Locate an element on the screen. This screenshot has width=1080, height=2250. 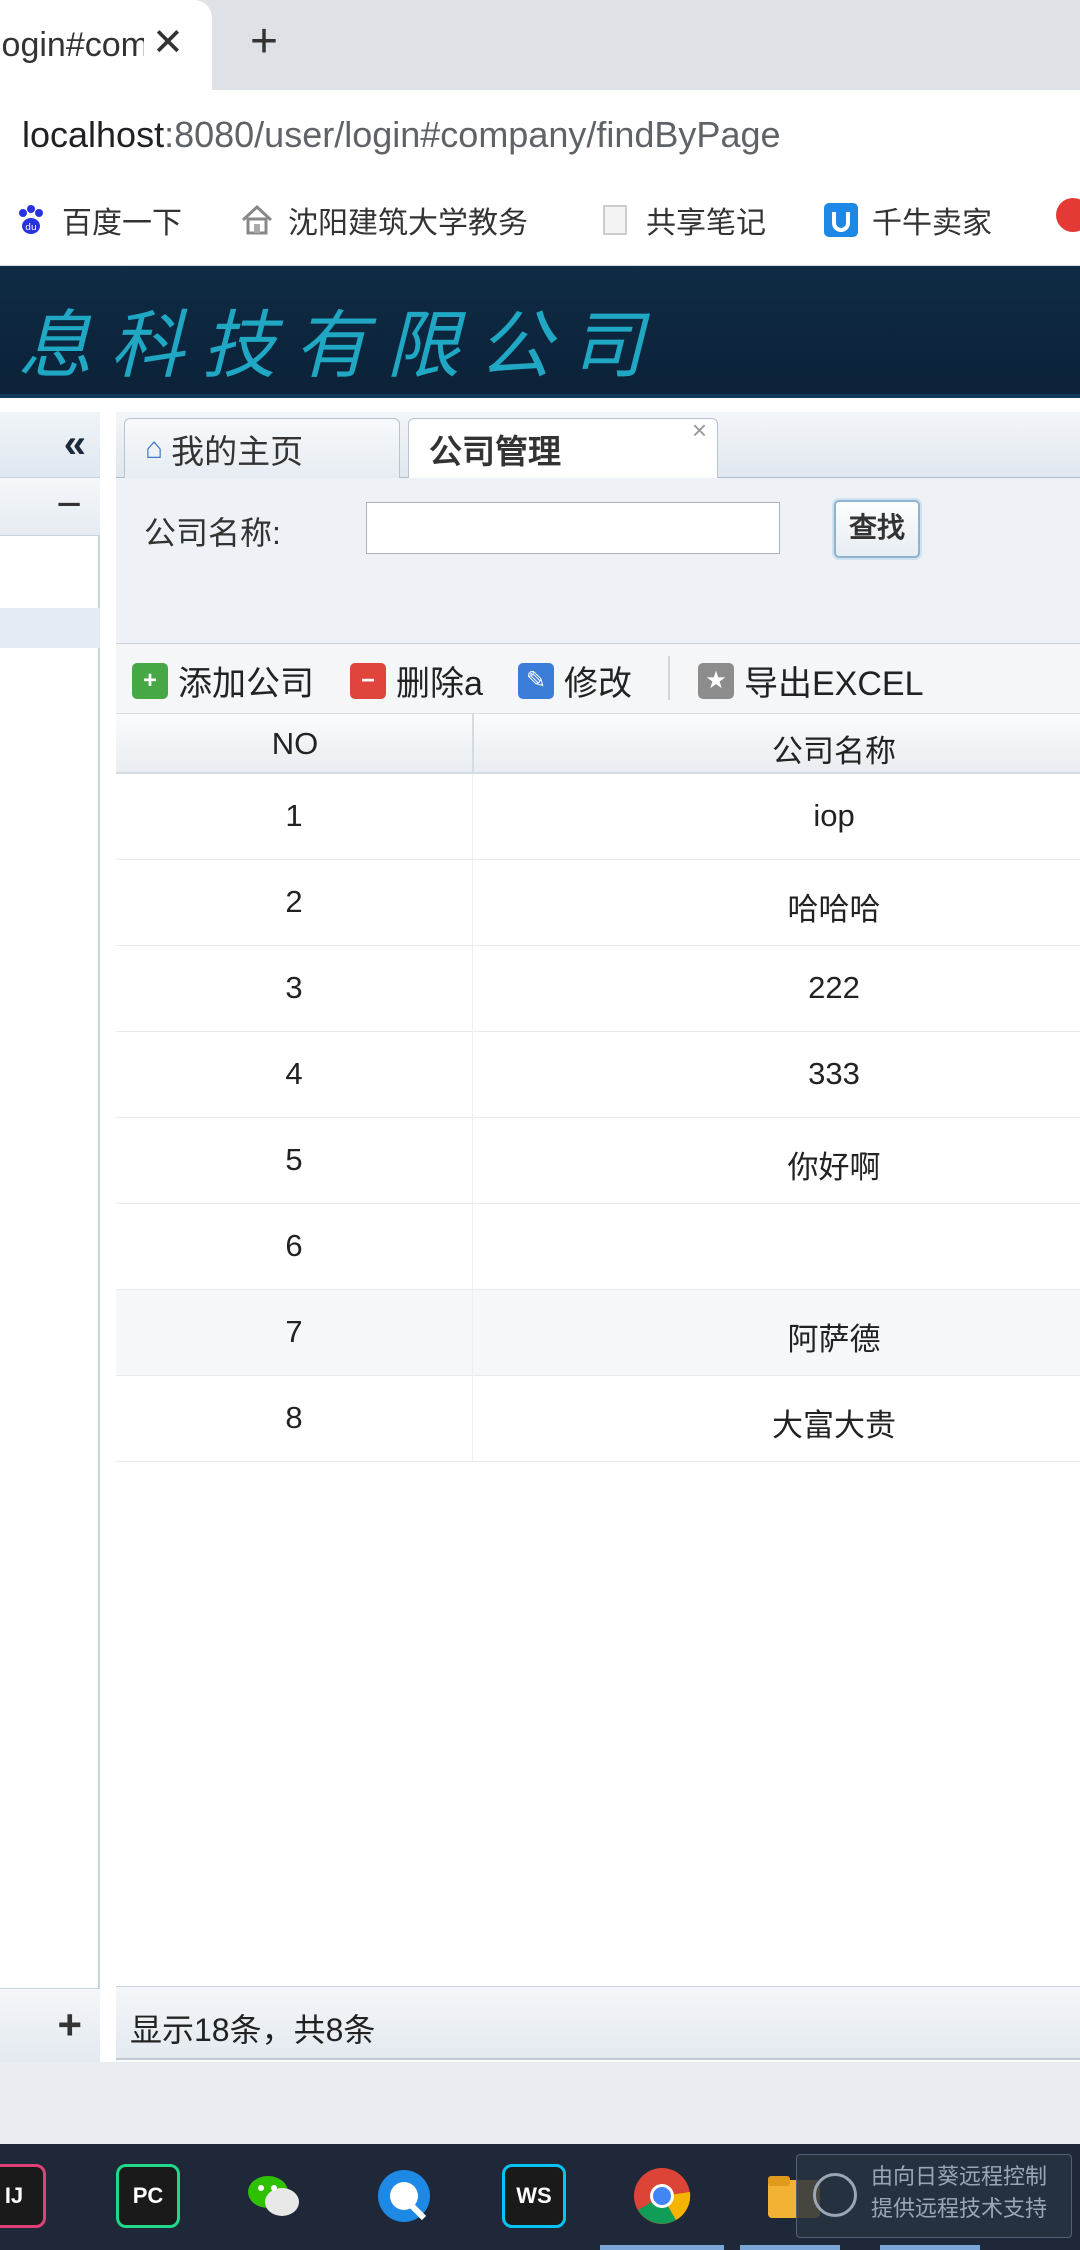
os-taskbar: IJ PC WS 由向日葵远程控制 提供远程技术支持 is located at coordinates (540, 2197).